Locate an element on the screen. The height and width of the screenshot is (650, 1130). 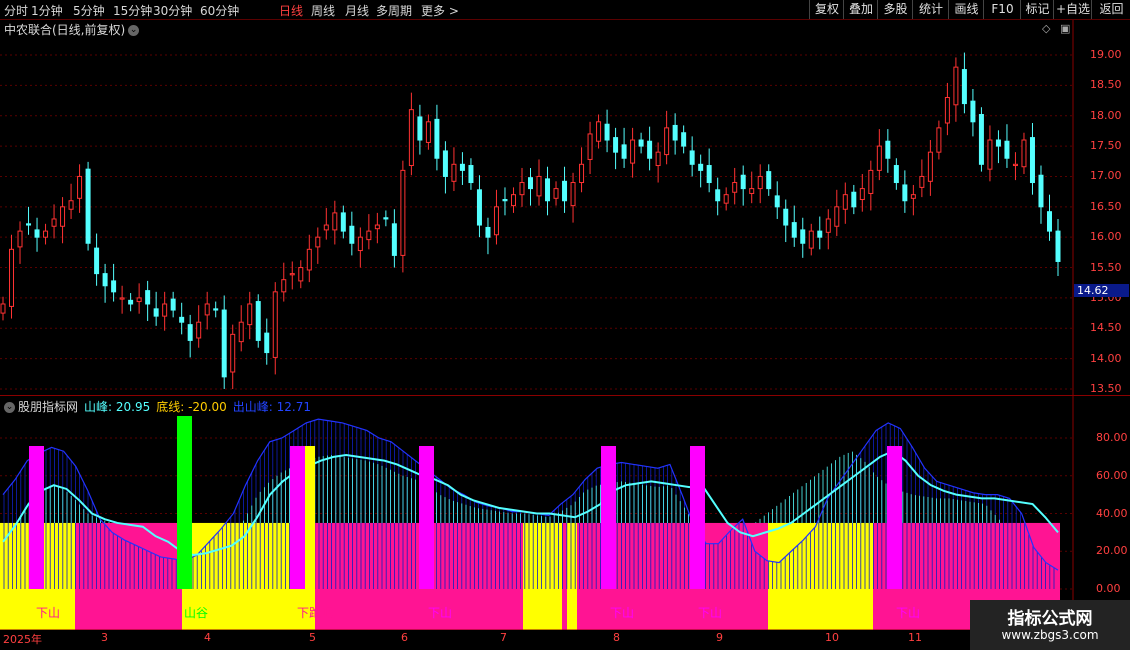
price-axis-label: 17.00 is located at coordinates (1106, 176).